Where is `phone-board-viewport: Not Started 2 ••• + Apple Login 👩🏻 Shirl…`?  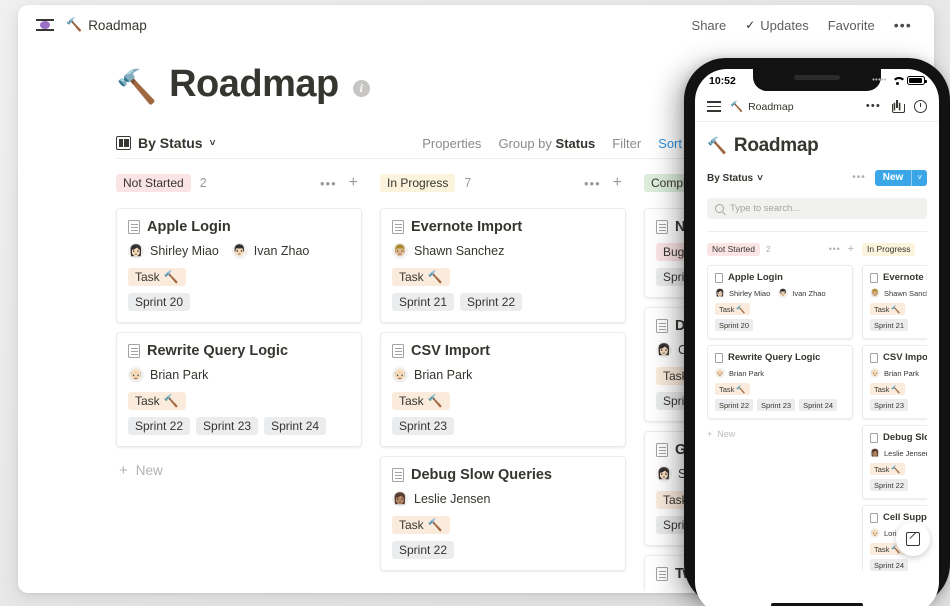 phone-board-viewport: Not Started 2 ••• + Apple Login 👩🏻 Shirl… is located at coordinates (817, 406).